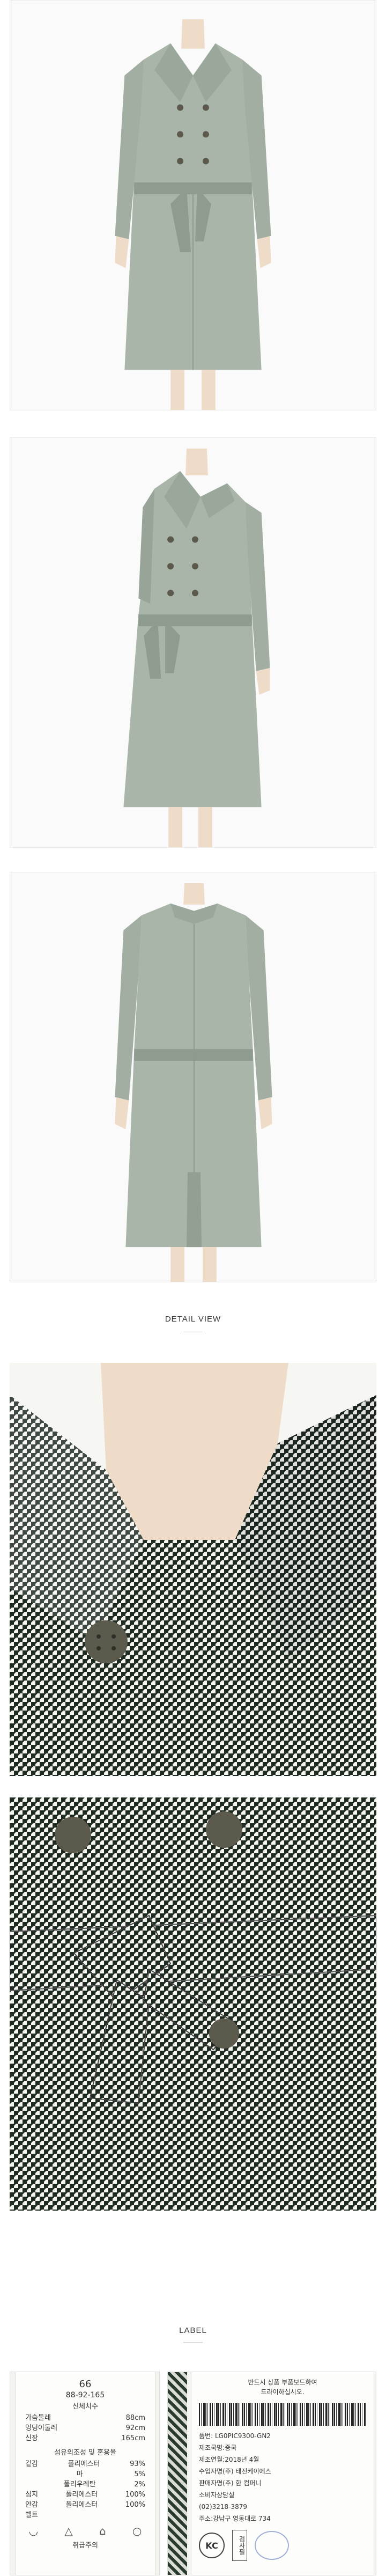 Image resolution: width=386 pixels, height=2576 pixels. Describe the element at coordinates (79, 2474) in the screenshot. I see `fiber-material: 마` at that location.